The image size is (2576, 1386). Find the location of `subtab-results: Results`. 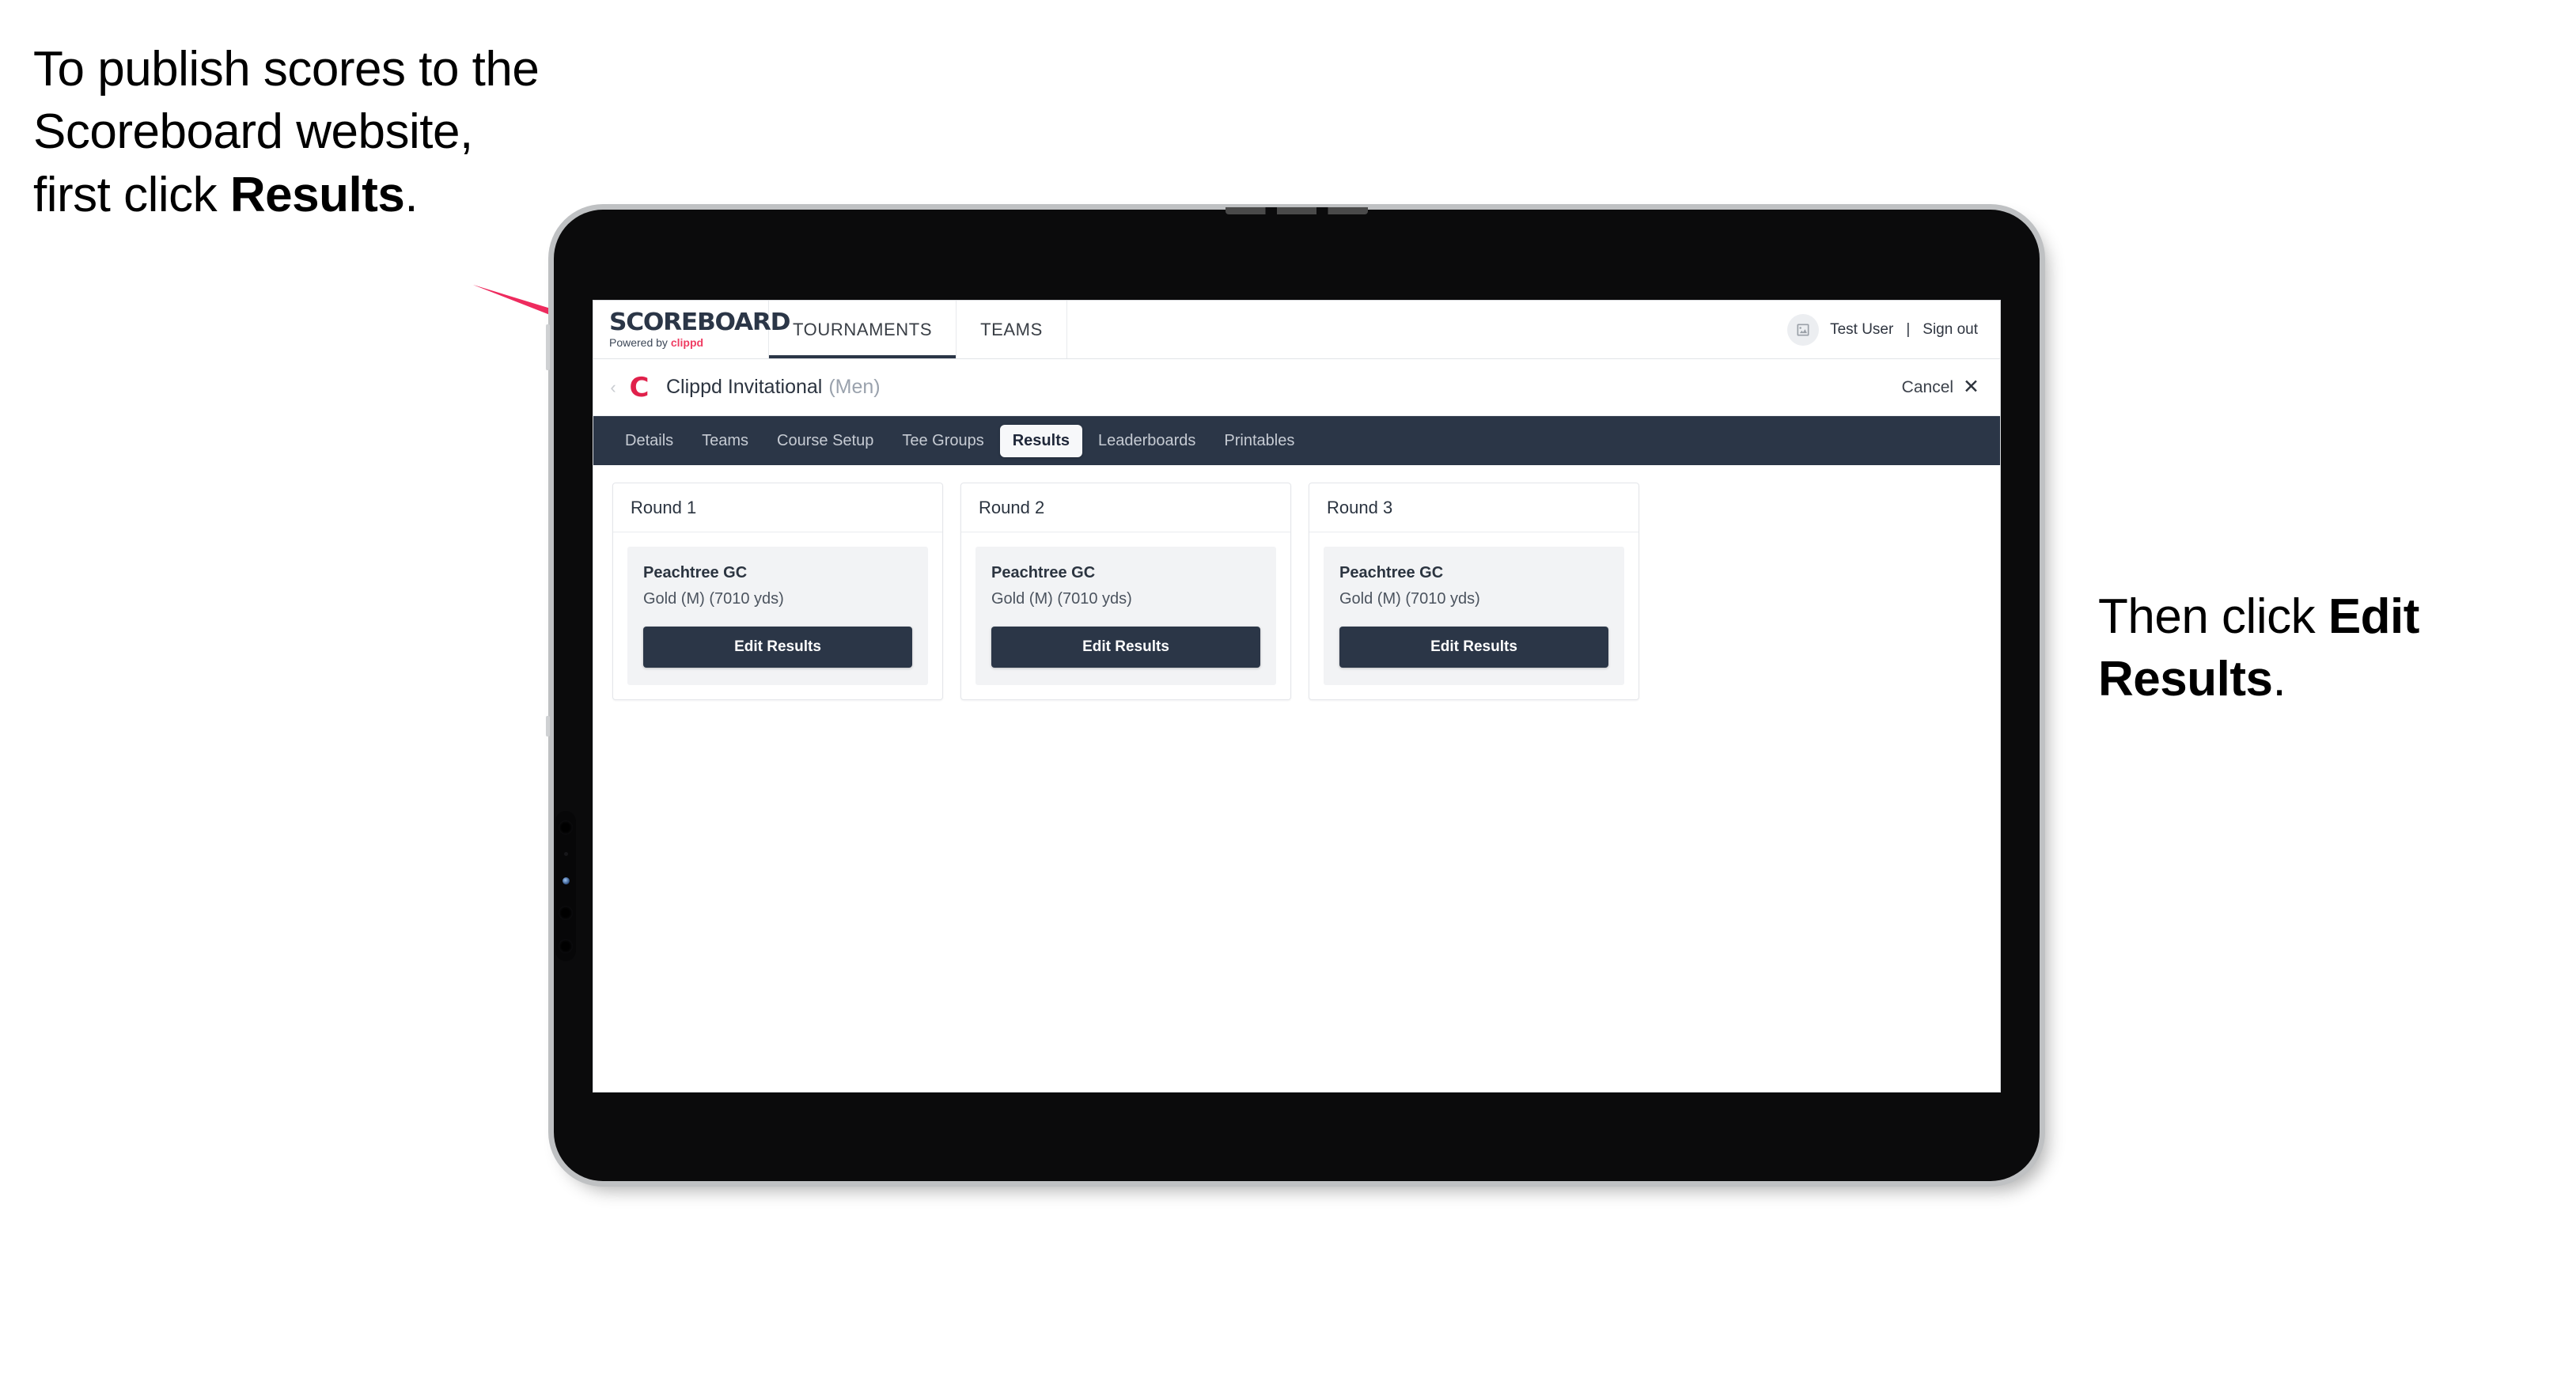

subtab-results: Results is located at coordinates (1040, 441).